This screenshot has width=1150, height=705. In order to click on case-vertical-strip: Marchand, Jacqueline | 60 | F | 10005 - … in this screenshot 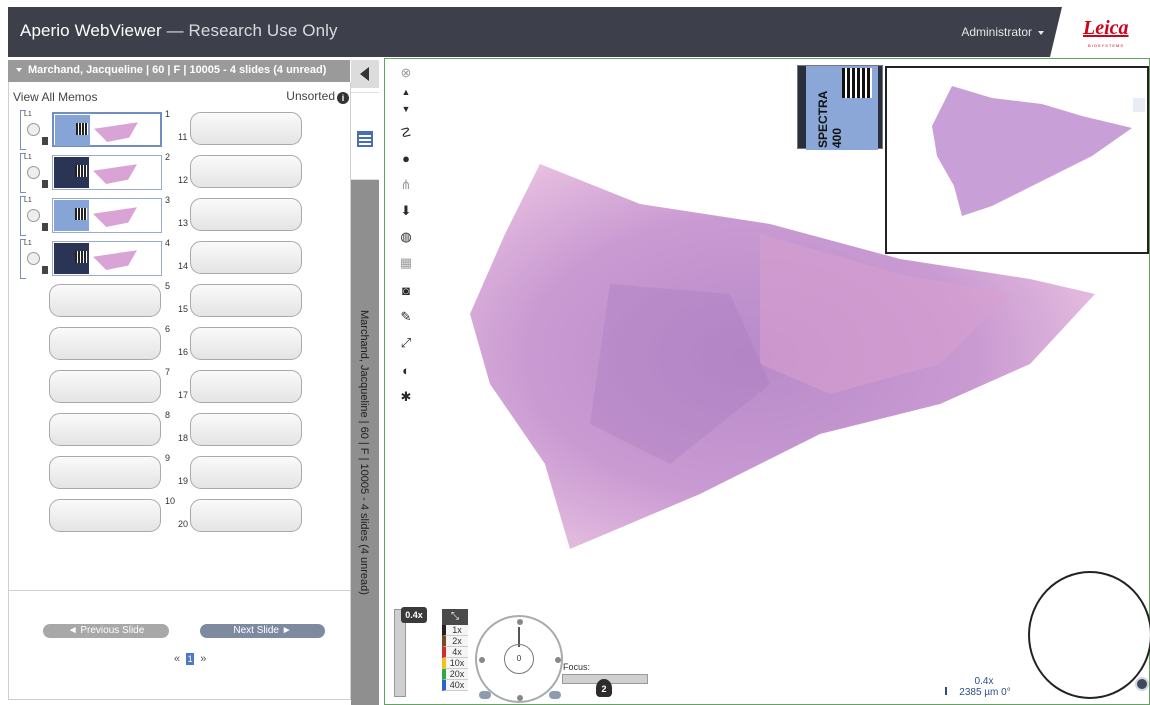, I will do `click(365, 442)`.